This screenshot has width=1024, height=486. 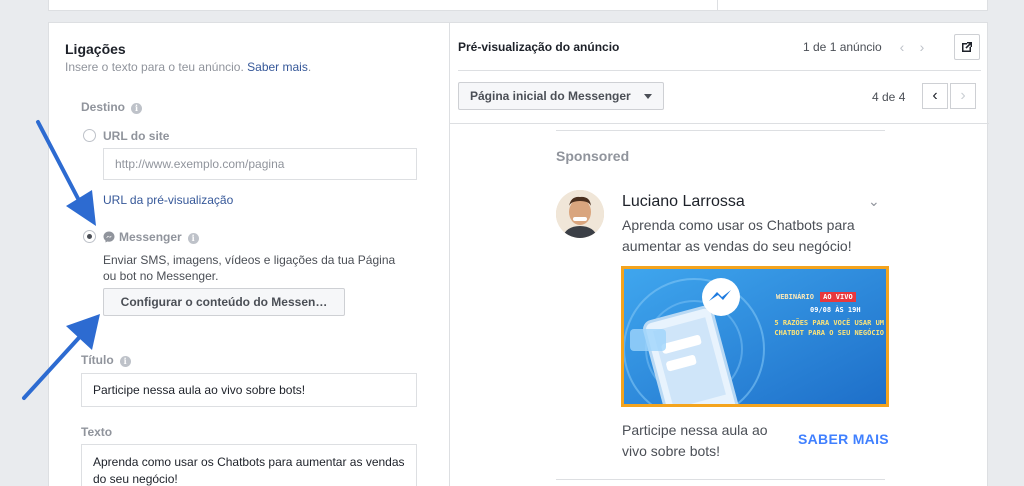 I want to click on open-external-button, so click(x=967, y=47).